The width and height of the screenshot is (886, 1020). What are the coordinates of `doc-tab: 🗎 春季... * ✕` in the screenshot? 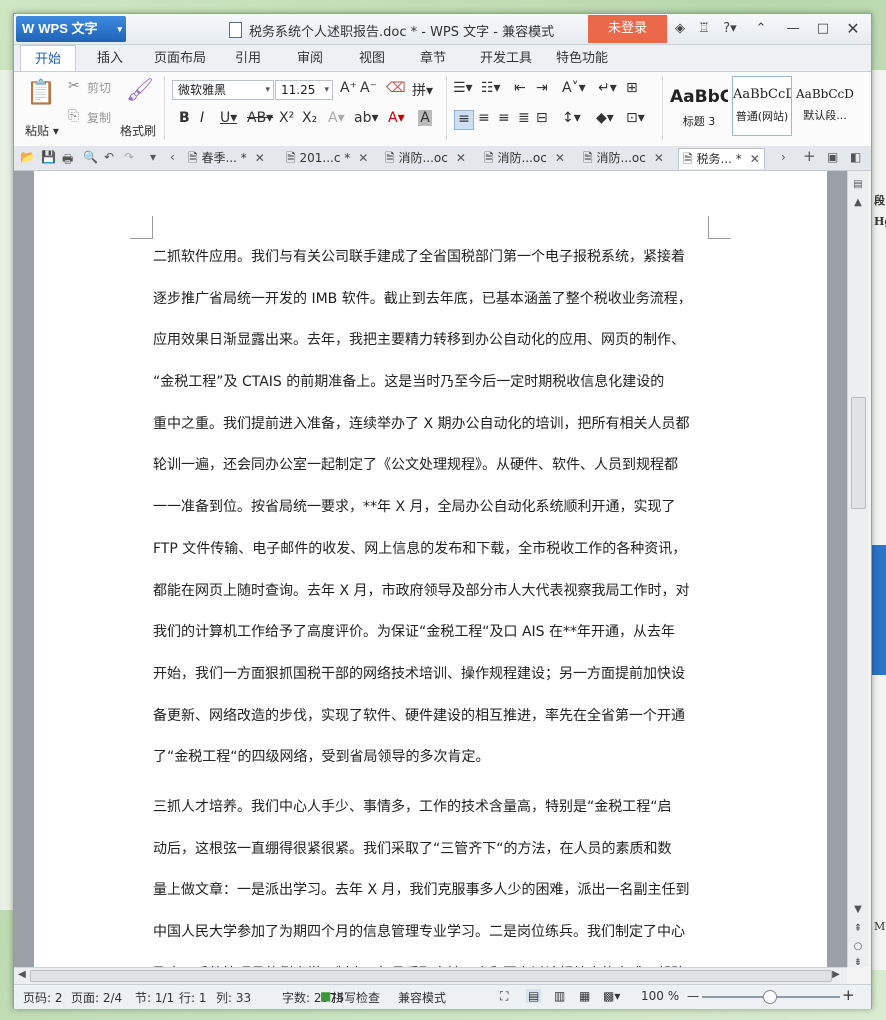 It's located at (226, 158).